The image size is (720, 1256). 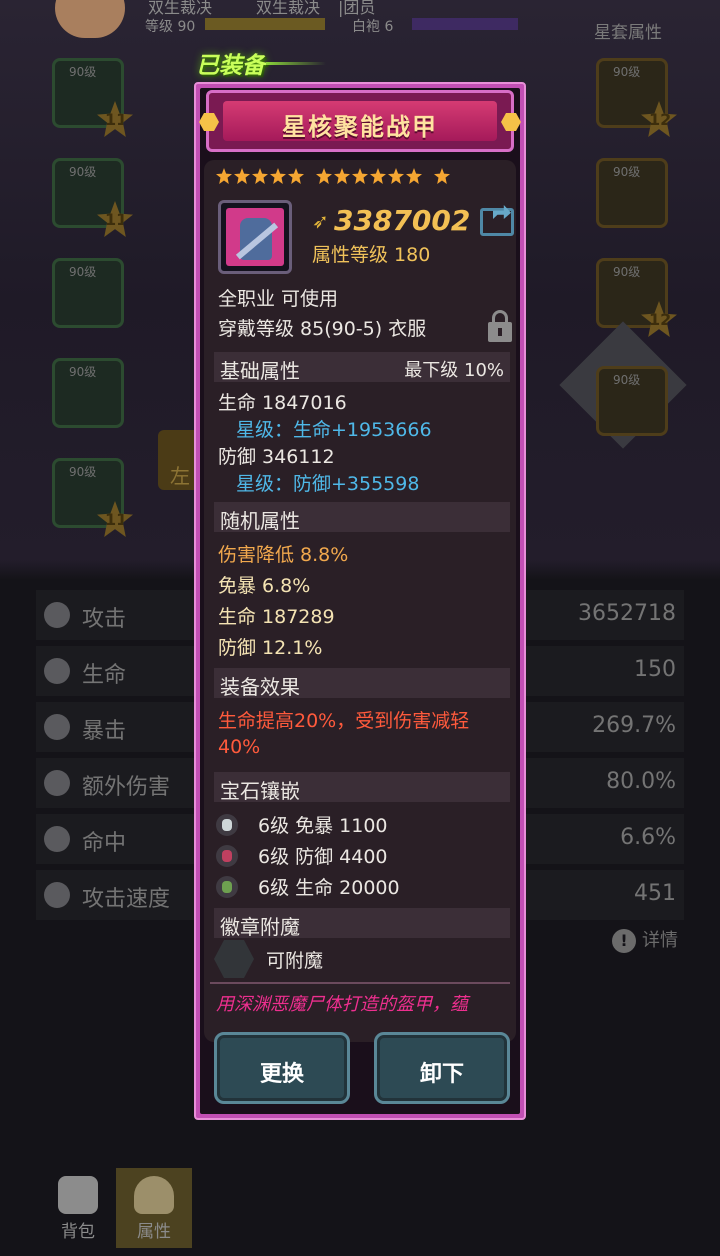 I want to click on sword-icon, so click(x=57, y=615).